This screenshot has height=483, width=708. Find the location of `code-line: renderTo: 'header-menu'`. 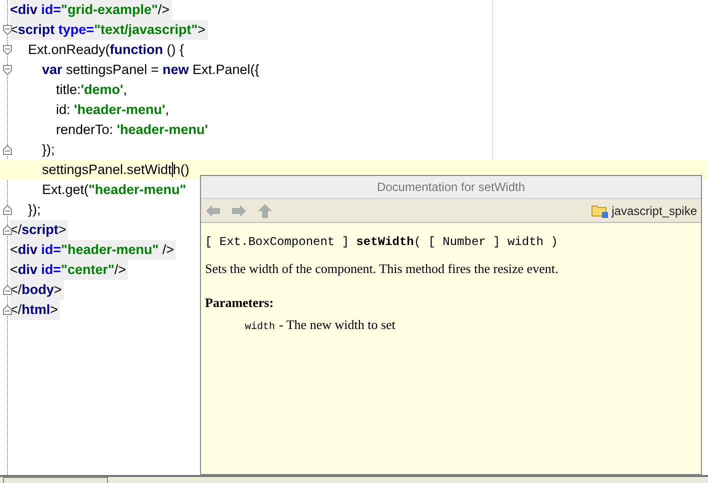

code-line: renderTo: 'header-menu' is located at coordinates (132, 130).